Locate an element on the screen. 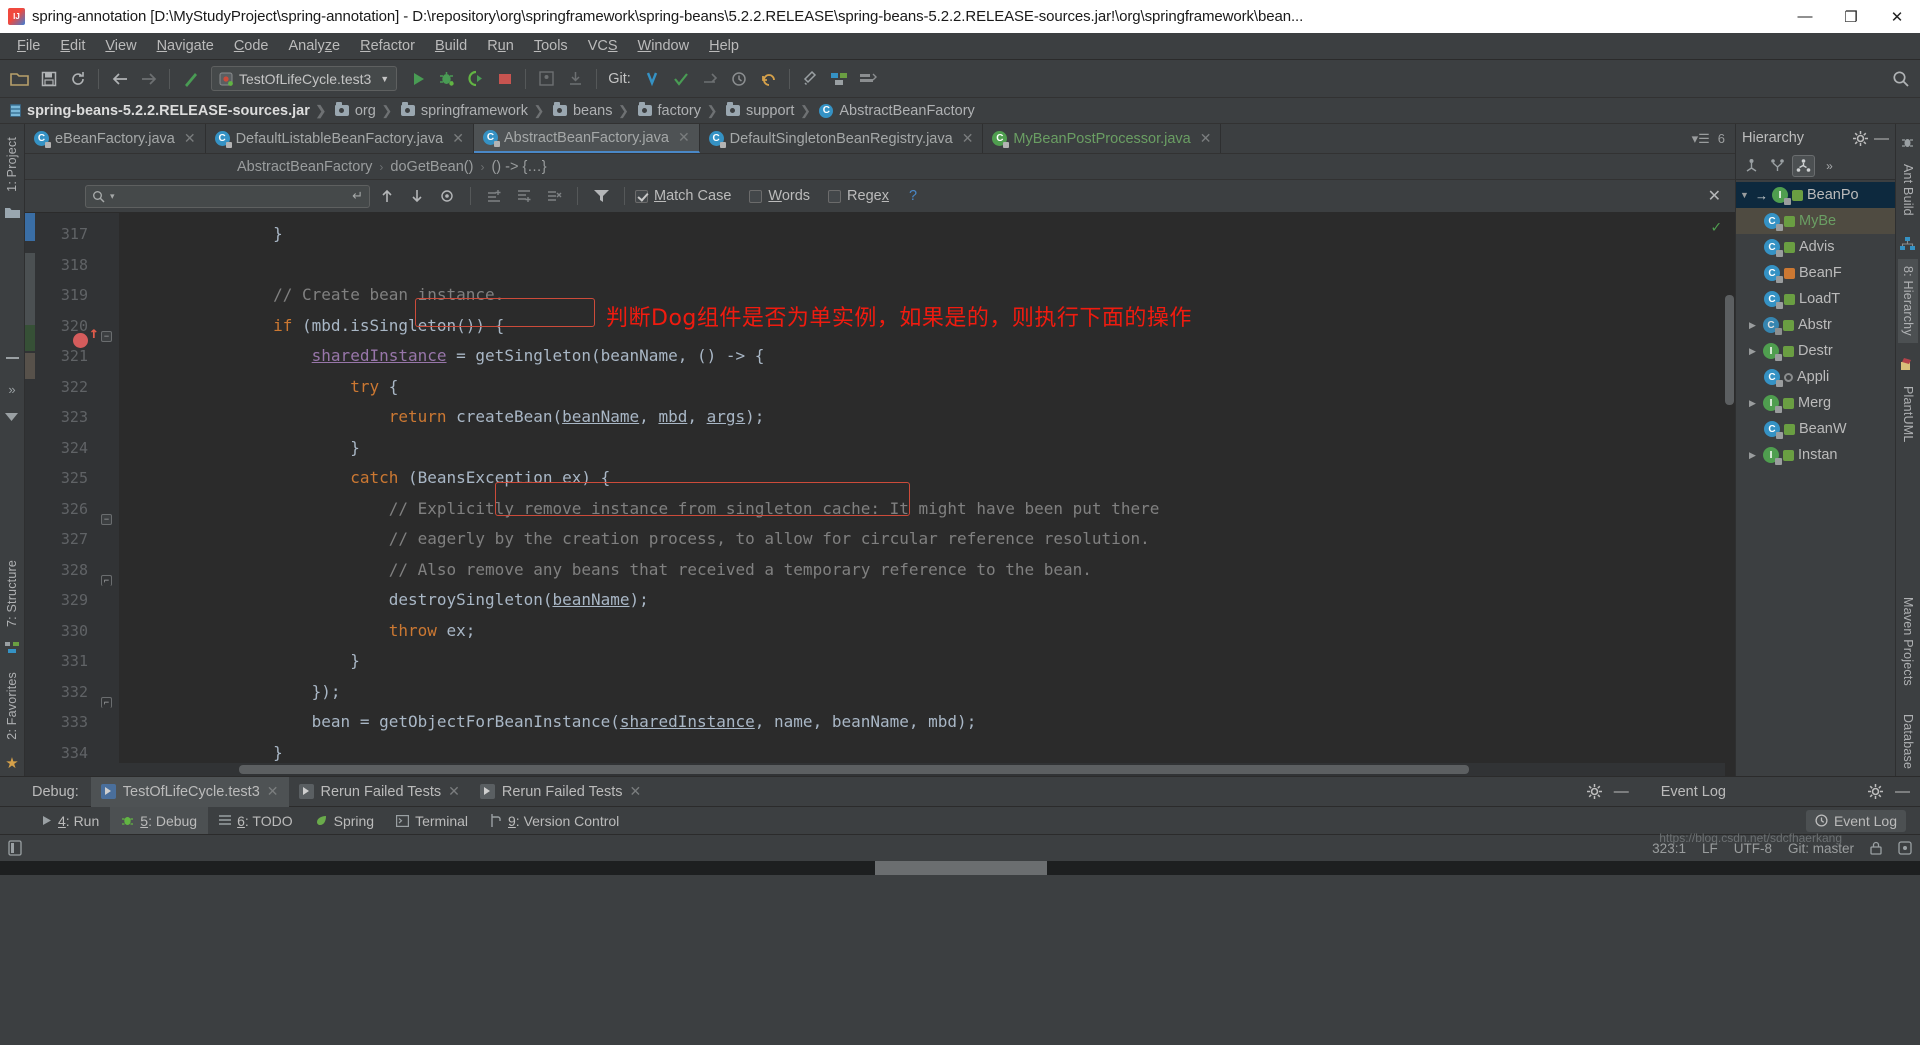 This screenshot has width=1920, height=1045. enter-icon: ↵ is located at coordinates (357, 196).